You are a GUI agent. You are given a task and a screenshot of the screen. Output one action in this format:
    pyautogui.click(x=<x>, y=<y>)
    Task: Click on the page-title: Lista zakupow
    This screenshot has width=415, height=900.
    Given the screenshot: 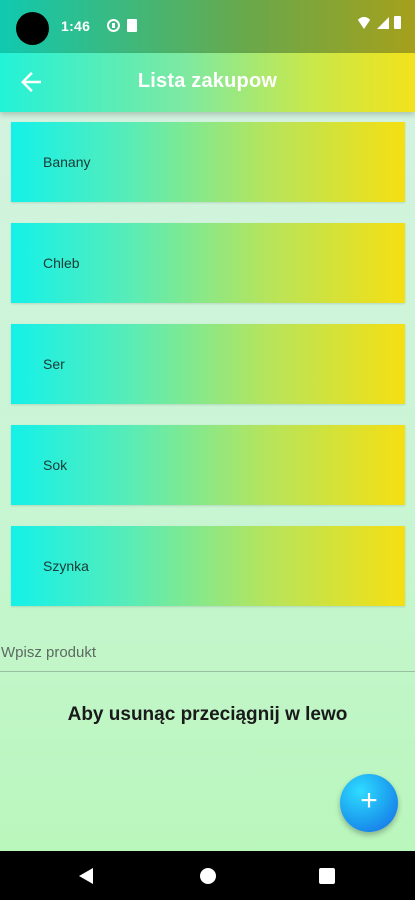 What is the action you would take?
    pyautogui.click(x=207, y=81)
    